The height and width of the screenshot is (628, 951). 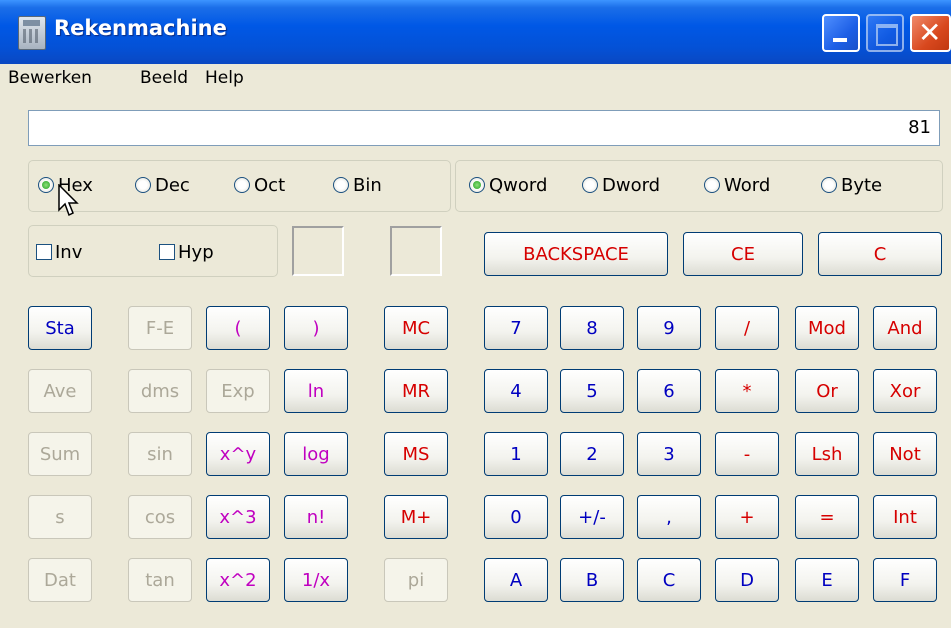 I want to click on radio-oct-indicator, so click(x=242, y=185).